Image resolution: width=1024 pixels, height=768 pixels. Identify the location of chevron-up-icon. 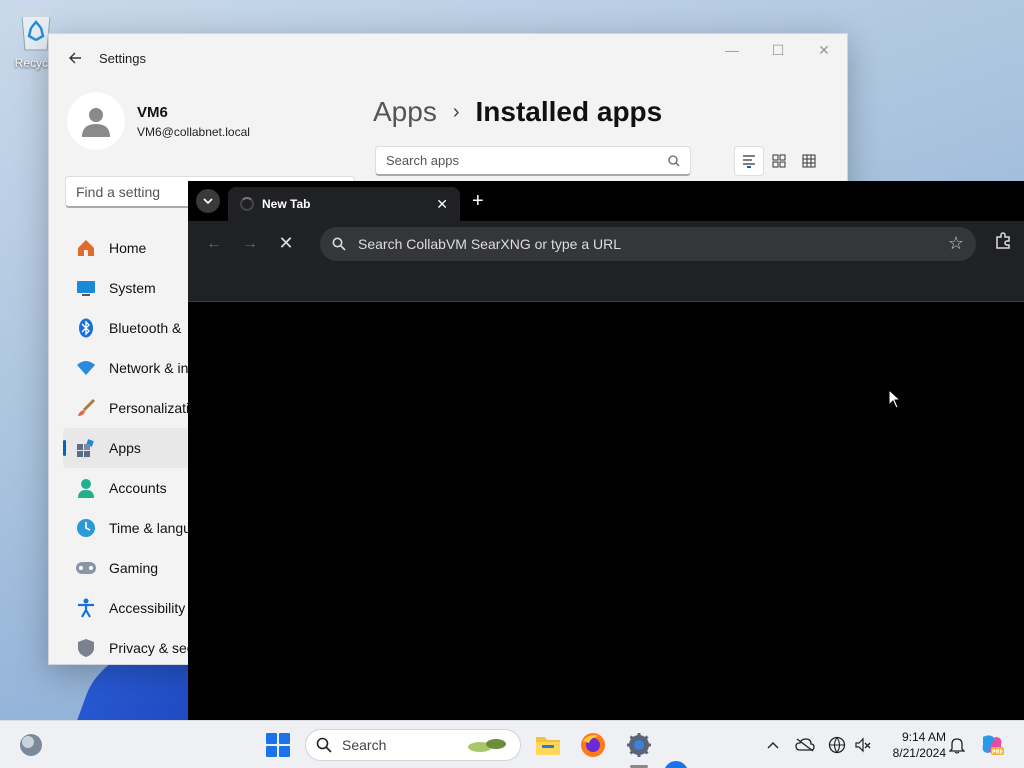
(773, 745).